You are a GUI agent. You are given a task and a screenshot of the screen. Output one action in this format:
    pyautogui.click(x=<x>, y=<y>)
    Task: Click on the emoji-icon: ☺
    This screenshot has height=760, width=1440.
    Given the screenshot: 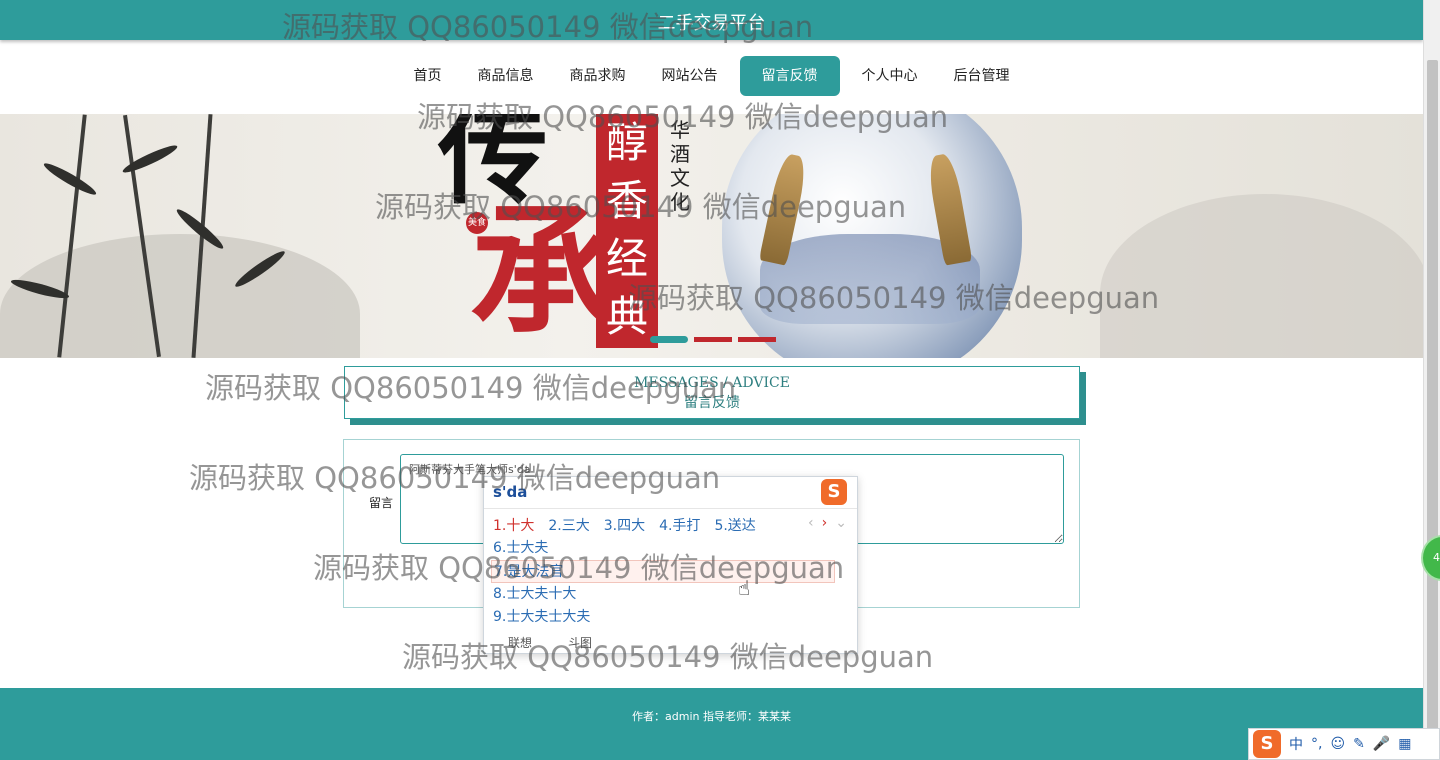 What is the action you would take?
    pyautogui.click(x=1337, y=744)
    